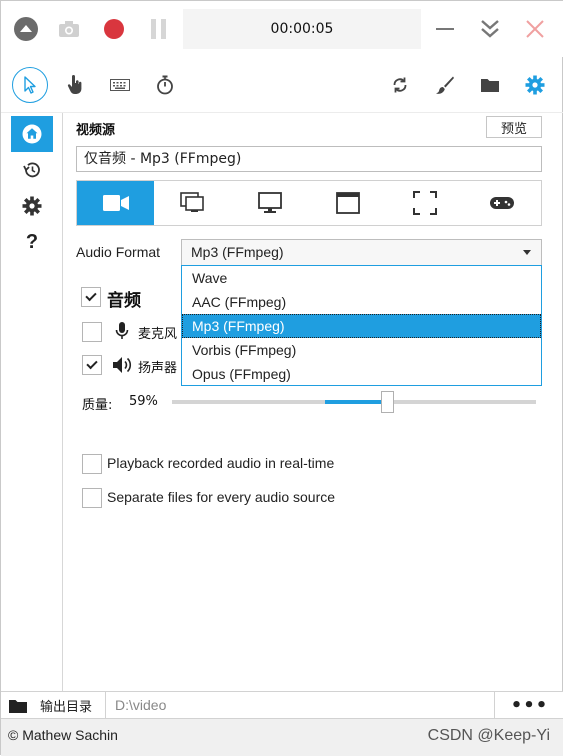 The width and height of the screenshot is (563, 756). What do you see at coordinates (309, 159) in the screenshot?
I see `video-source-field: 仅音频 - Mp3 (FFmpeg)` at bounding box center [309, 159].